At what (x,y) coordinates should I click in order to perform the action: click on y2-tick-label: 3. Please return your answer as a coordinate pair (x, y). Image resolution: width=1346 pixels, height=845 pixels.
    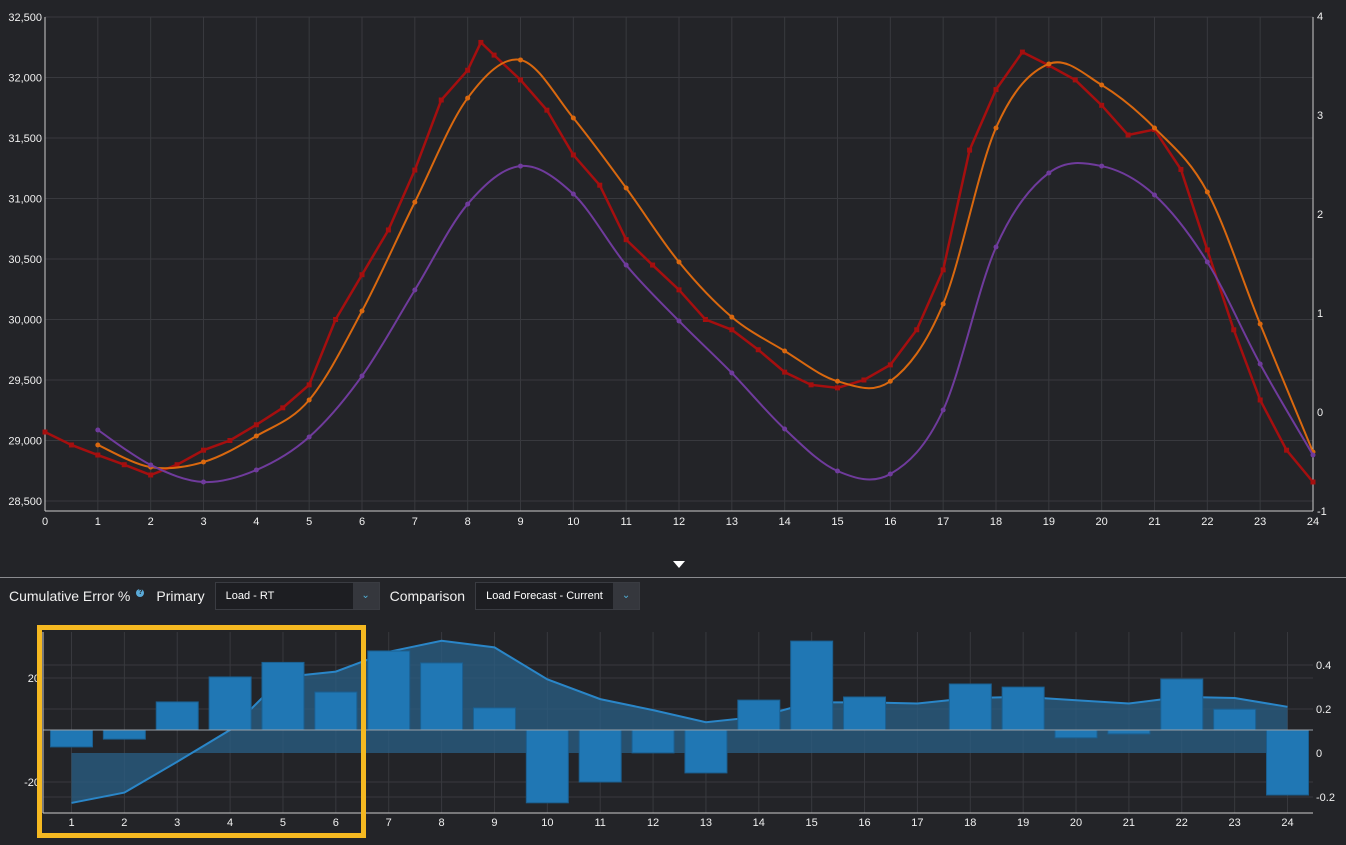
    Looking at the image, I should click on (1320, 116).